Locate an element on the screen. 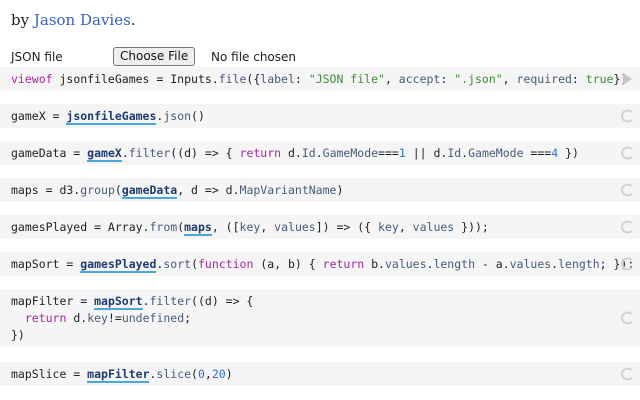 The width and height of the screenshot is (640, 400). code-token: file is located at coordinates (232, 79).